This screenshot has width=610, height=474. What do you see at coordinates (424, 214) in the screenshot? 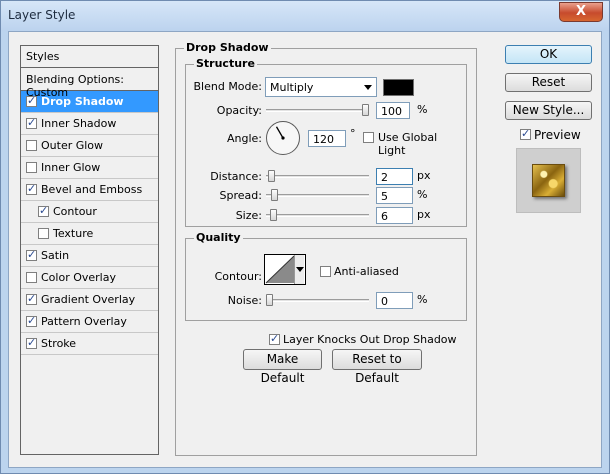
I see `size-unit: px` at bounding box center [424, 214].